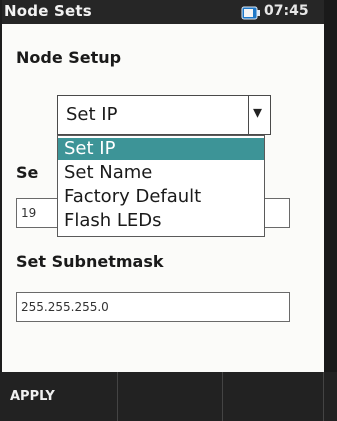 The width and height of the screenshot is (337, 421). What do you see at coordinates (251, 12) in the screenshot?
I see `battery-icon` at bounding box center [251, 12].